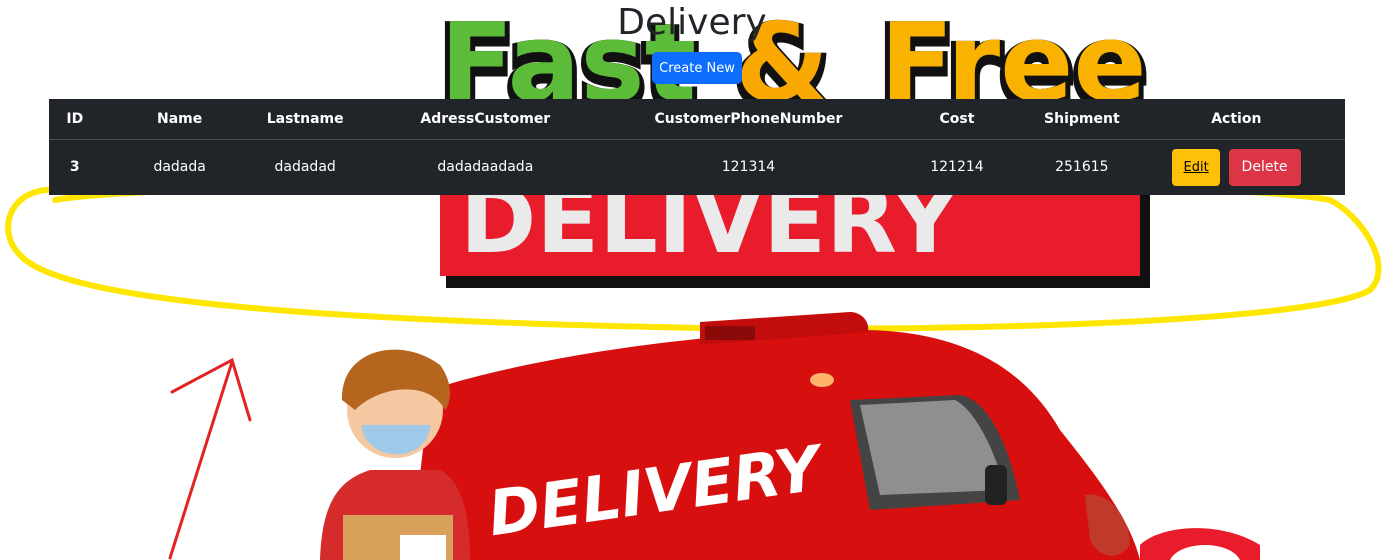 This screenshot has height=560, width=1384. Describe the element at coordinates (179, 167) in the screenshot. I see `cell-name: dadada` at that location.